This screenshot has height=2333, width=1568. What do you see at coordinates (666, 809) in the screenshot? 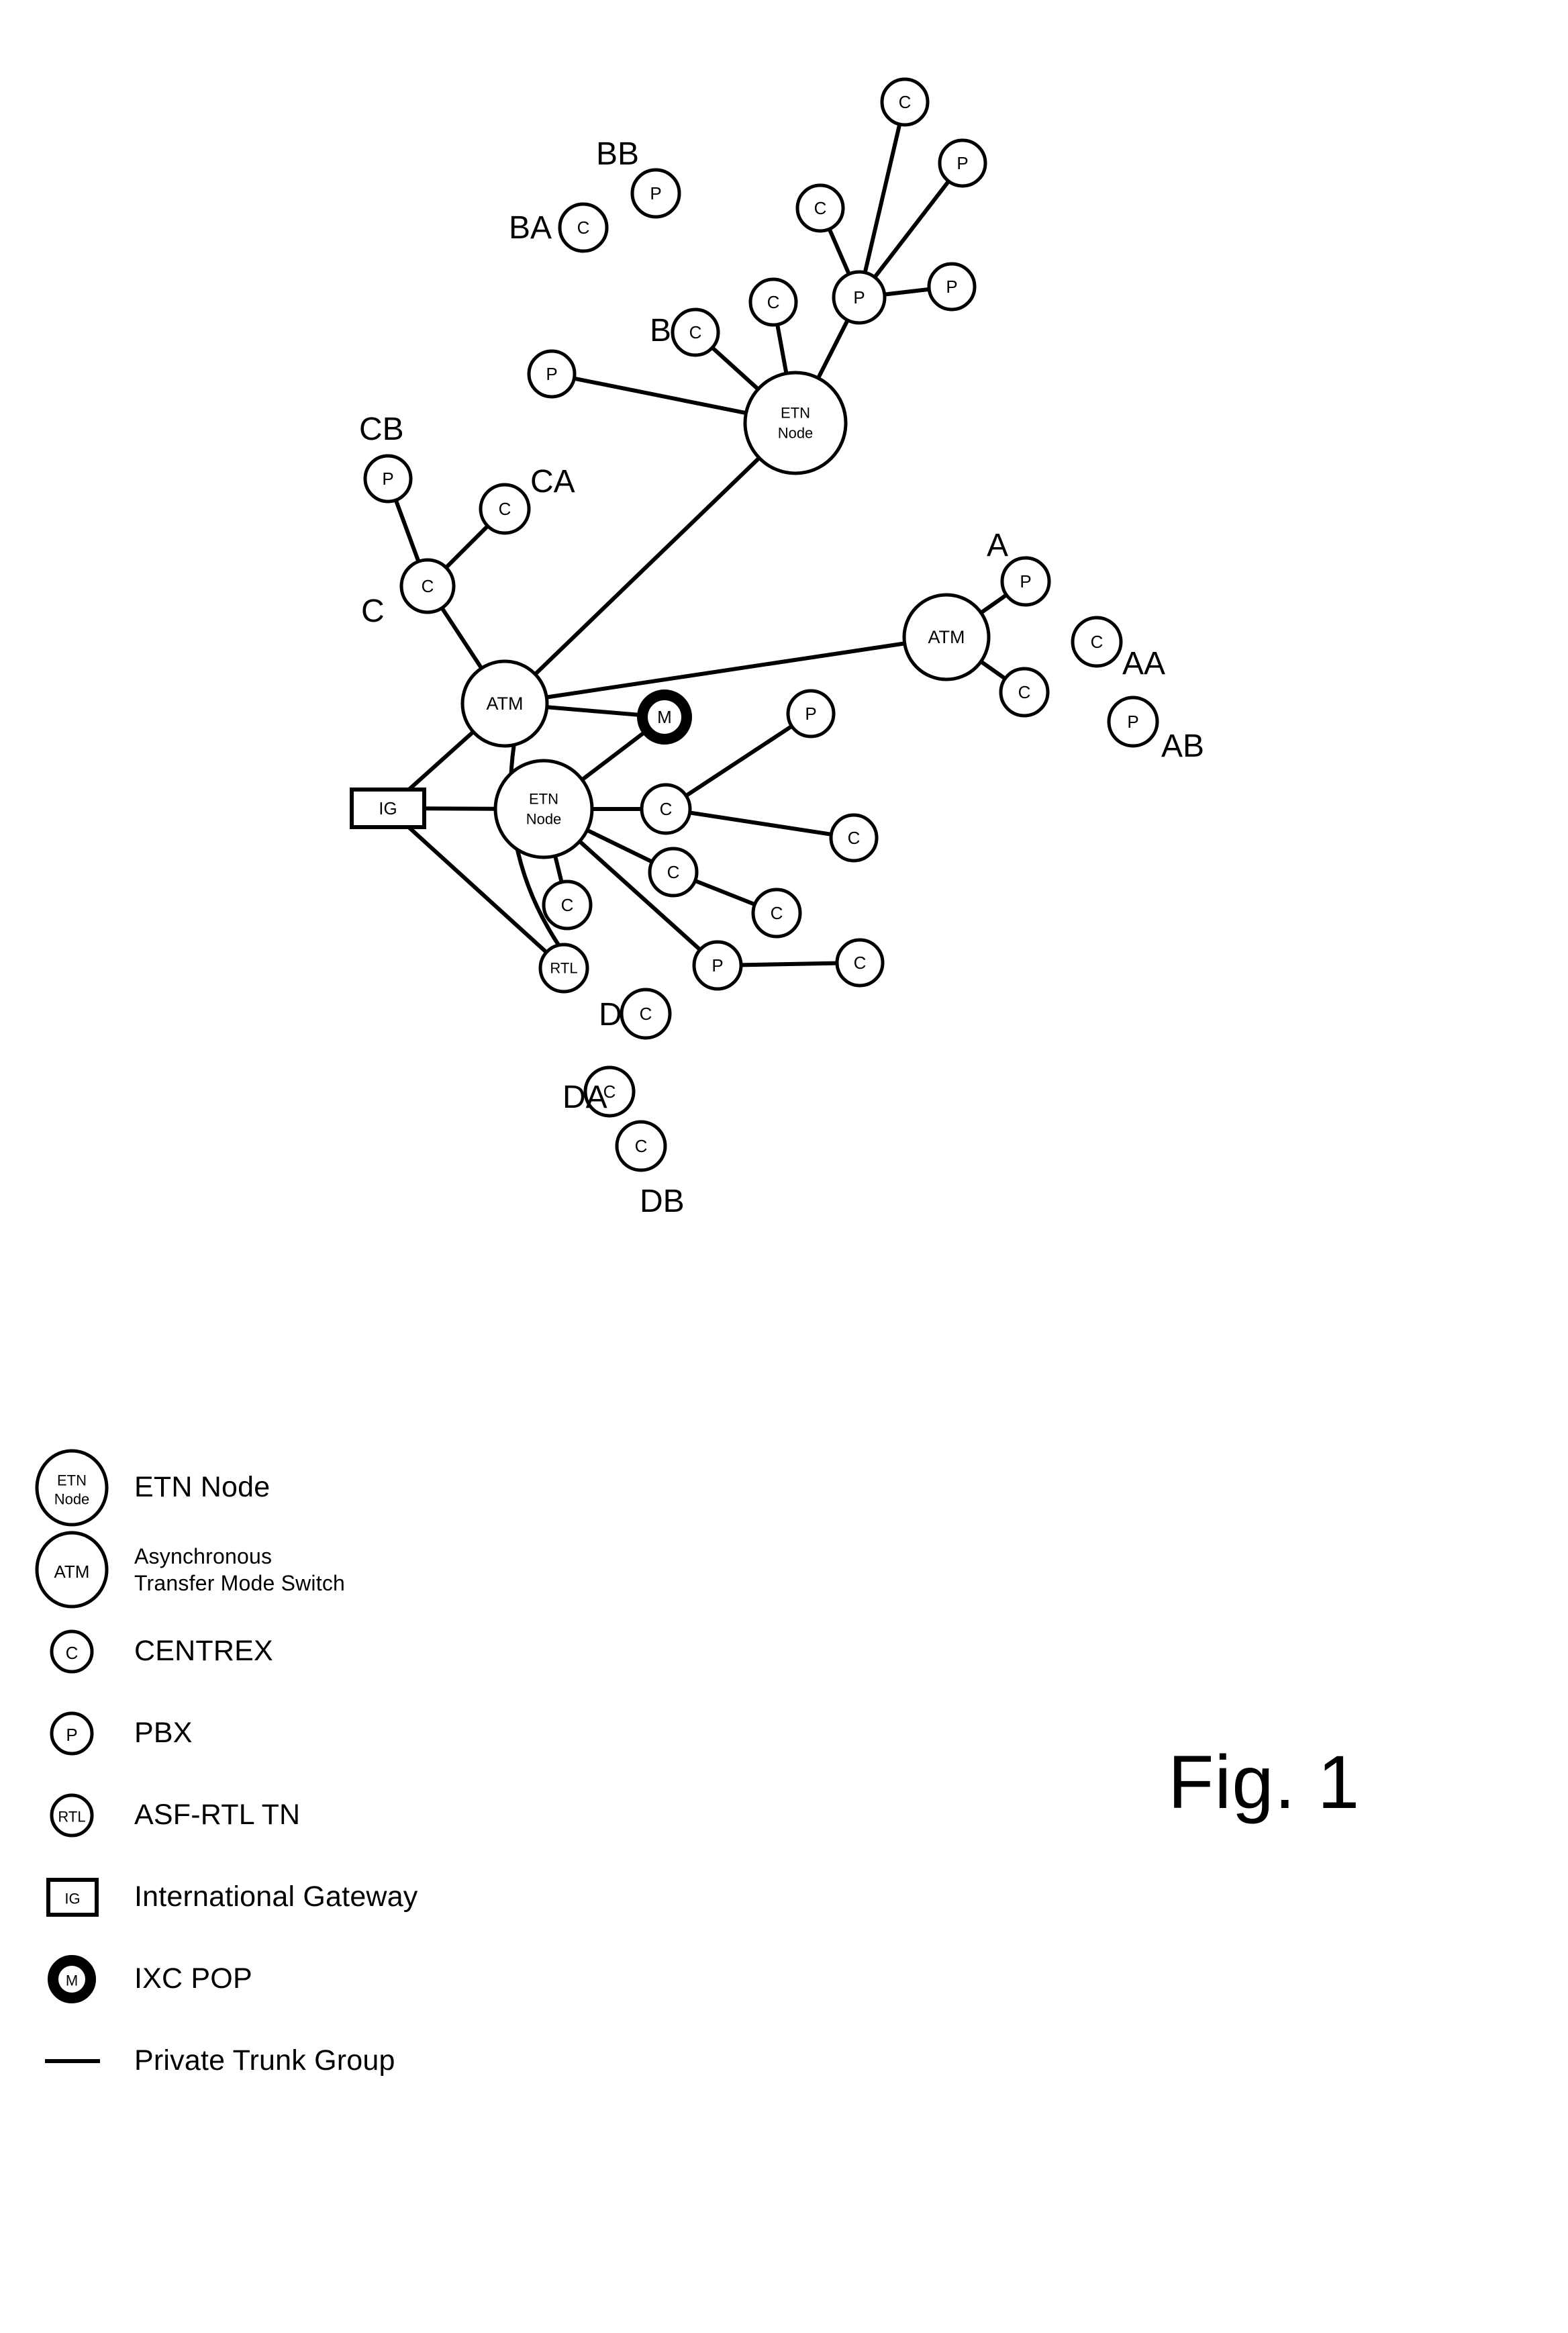
I see `node-c_f1: C` at bounding box center [666, 809].